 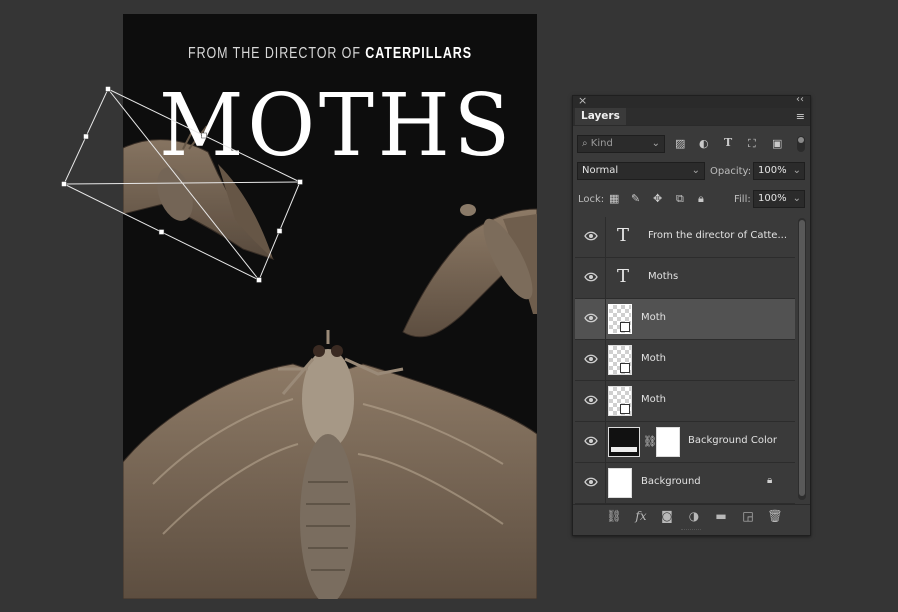 I want to click on layer-row: Background 🔒︎, so click(x=685, y=483).